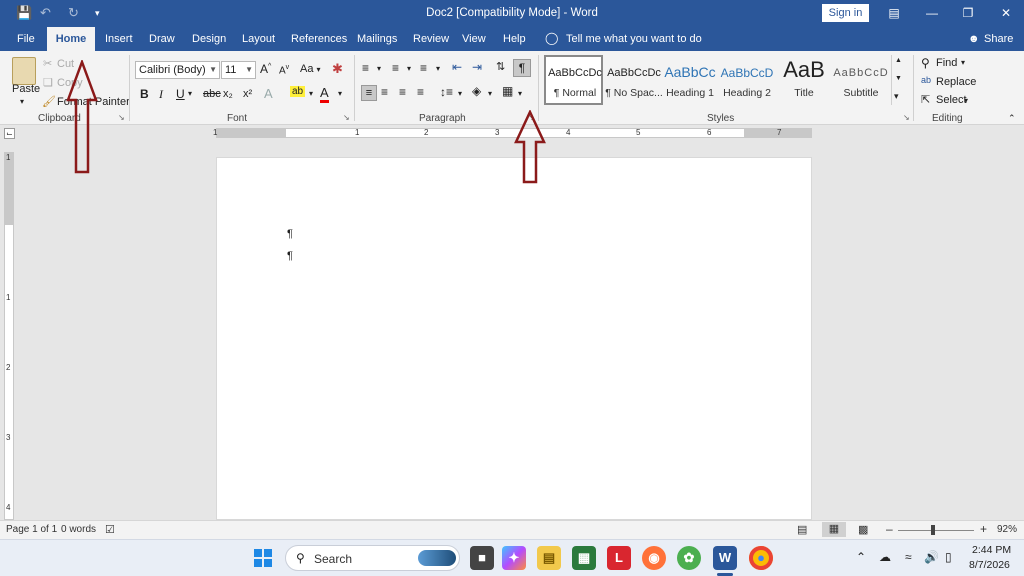  I want to click on zoom-level: 92%, so click(1007, 529).